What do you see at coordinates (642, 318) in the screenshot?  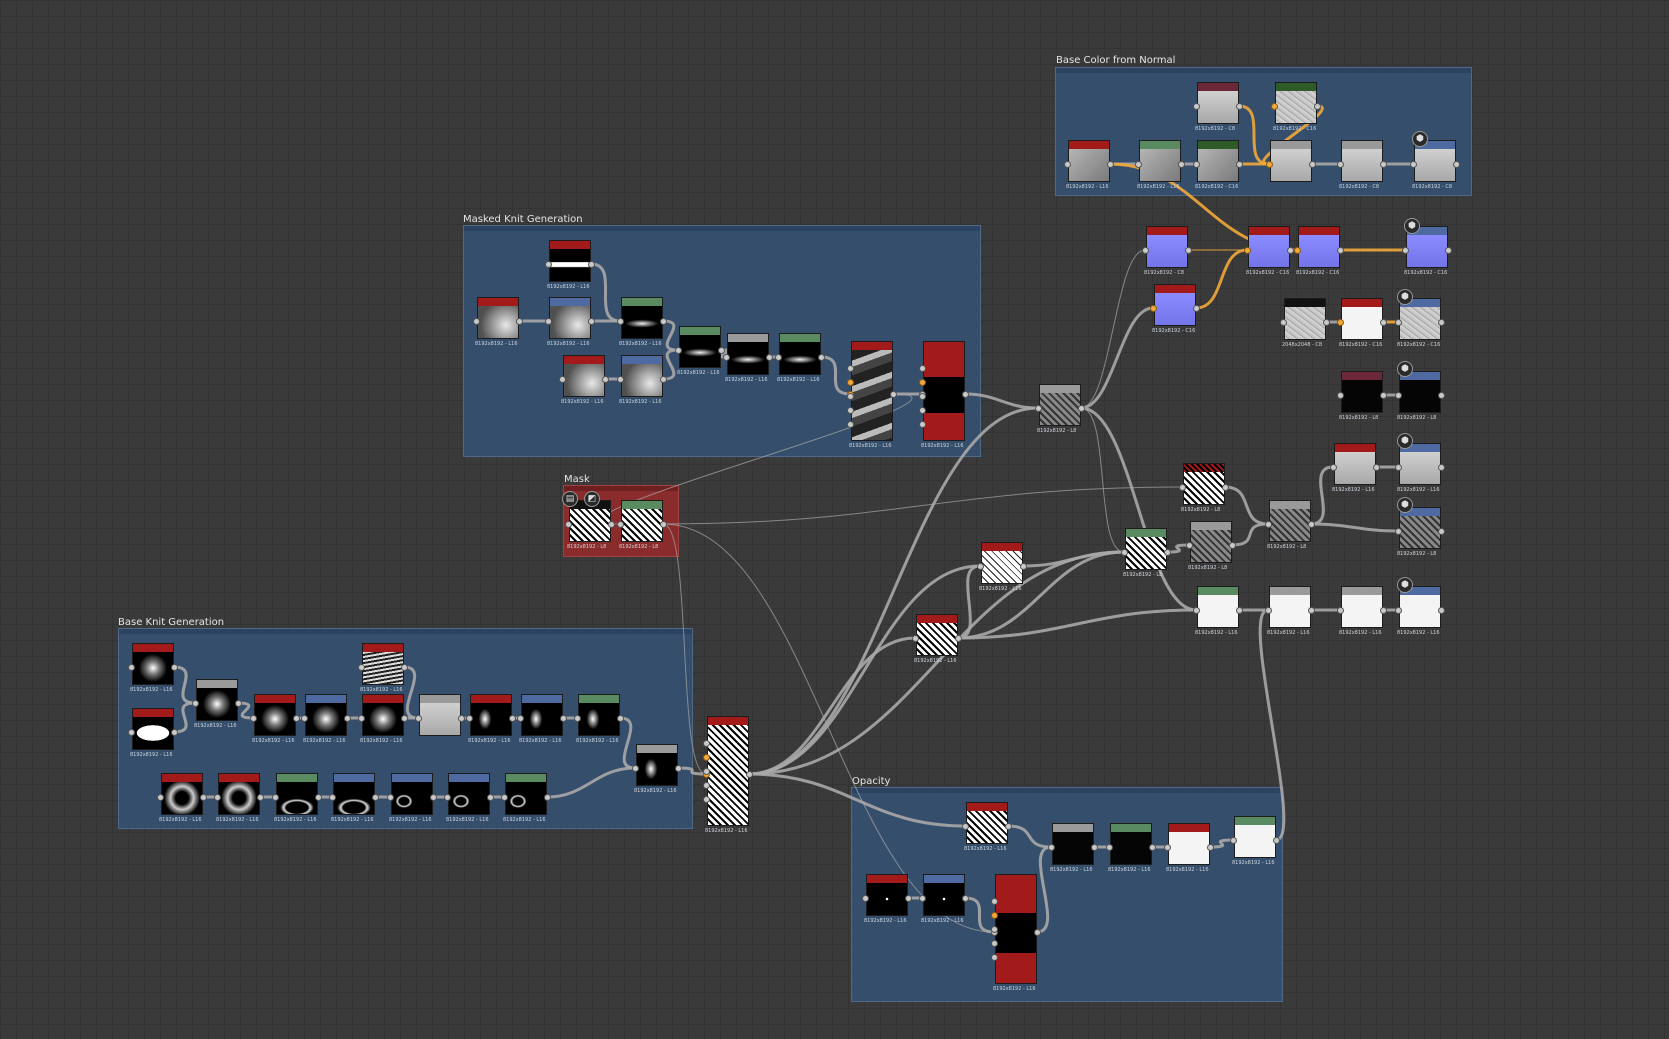 I see `graph-node-mk4` at bounding box center [642, 318].